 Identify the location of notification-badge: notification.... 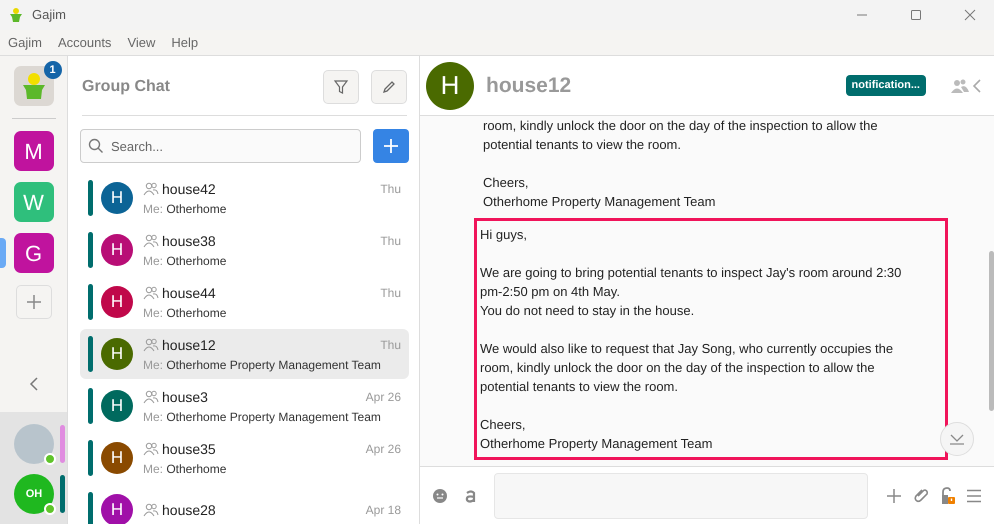
(886, 85).